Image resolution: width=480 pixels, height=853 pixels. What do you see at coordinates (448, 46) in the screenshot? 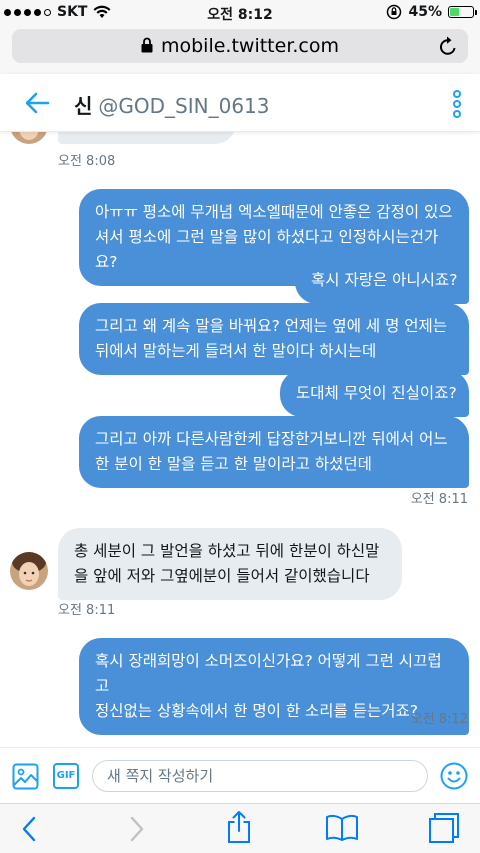
I see `reload-icon` at bounding box center [448, 46].